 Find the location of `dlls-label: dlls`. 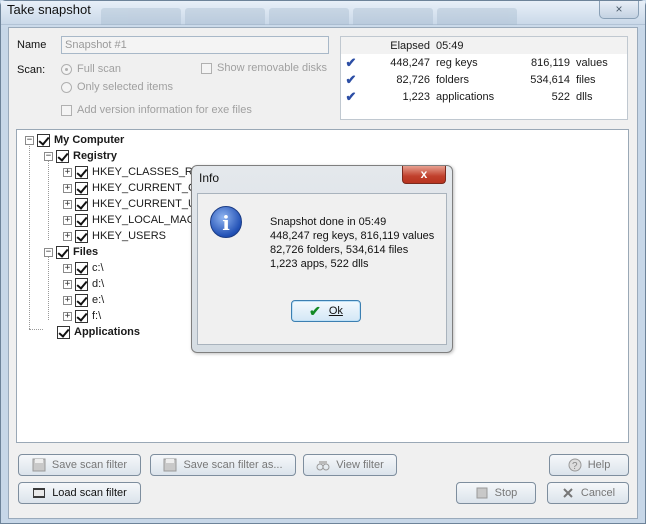

dlls-label: dlls is located at coordinates (584, 96).